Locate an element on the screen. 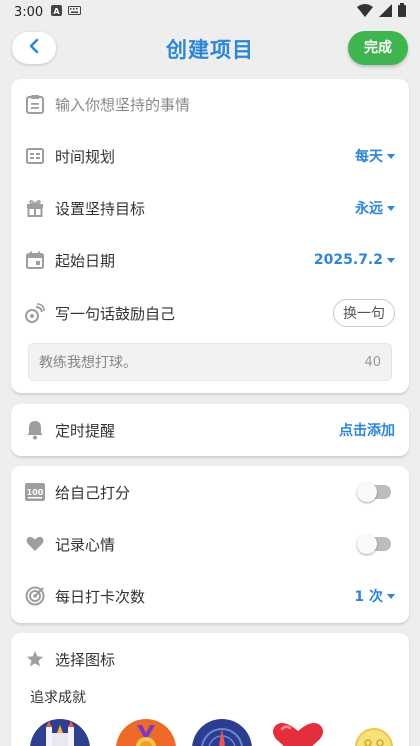 The image size is (420, 746). app-header: 创建项目 完成 is located at coordinates (210, 49).